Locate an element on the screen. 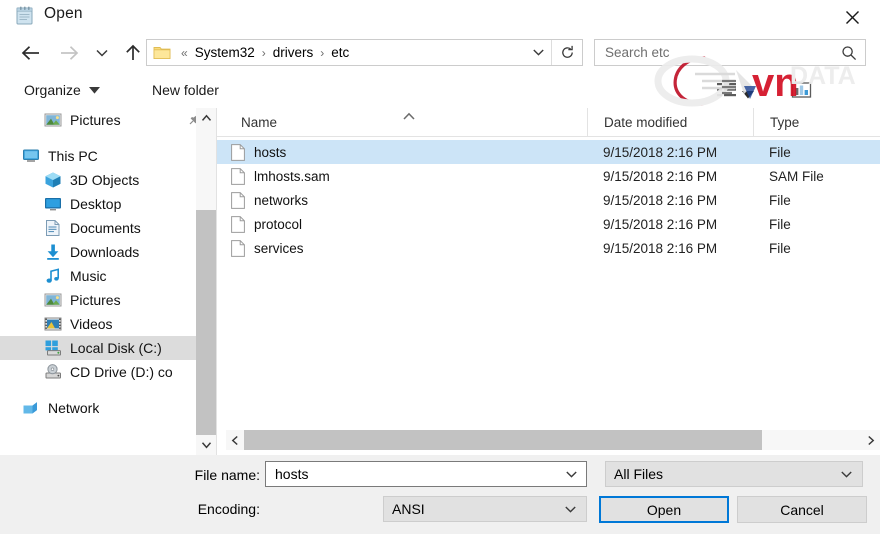 The width and height of the screenshot is (880, 534). close-icon is located at coordinates (852, 17).